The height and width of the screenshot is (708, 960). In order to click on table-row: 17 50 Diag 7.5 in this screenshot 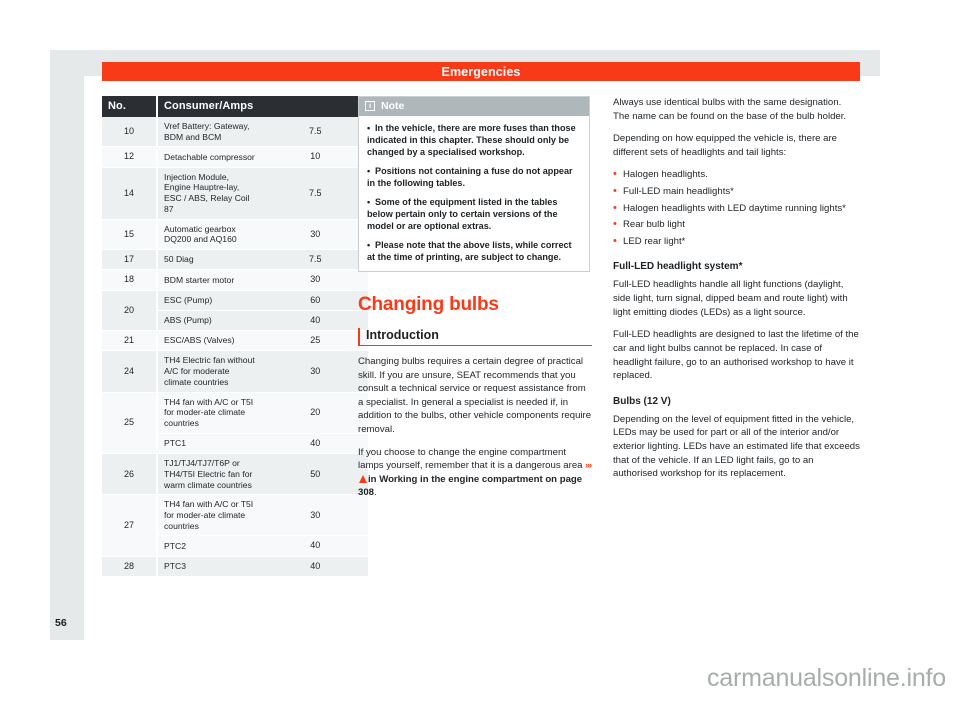, I will do `click(235, 260)`.